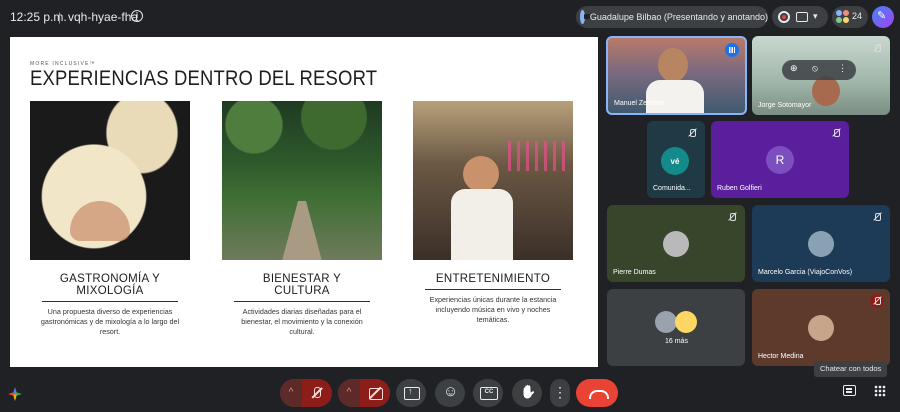 The image size is (900, 412). What do you see at coordinates (784, 17) in the screenshot?
I see `recording-icon` at bounding box center [784, 17].